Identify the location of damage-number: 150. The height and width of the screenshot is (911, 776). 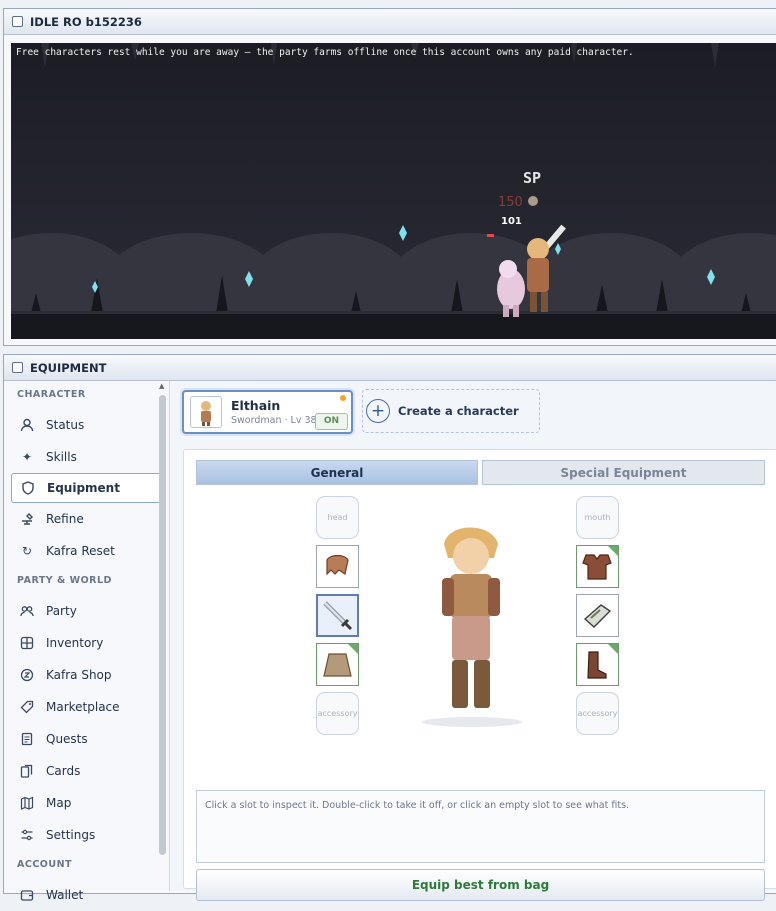
(510, 202).